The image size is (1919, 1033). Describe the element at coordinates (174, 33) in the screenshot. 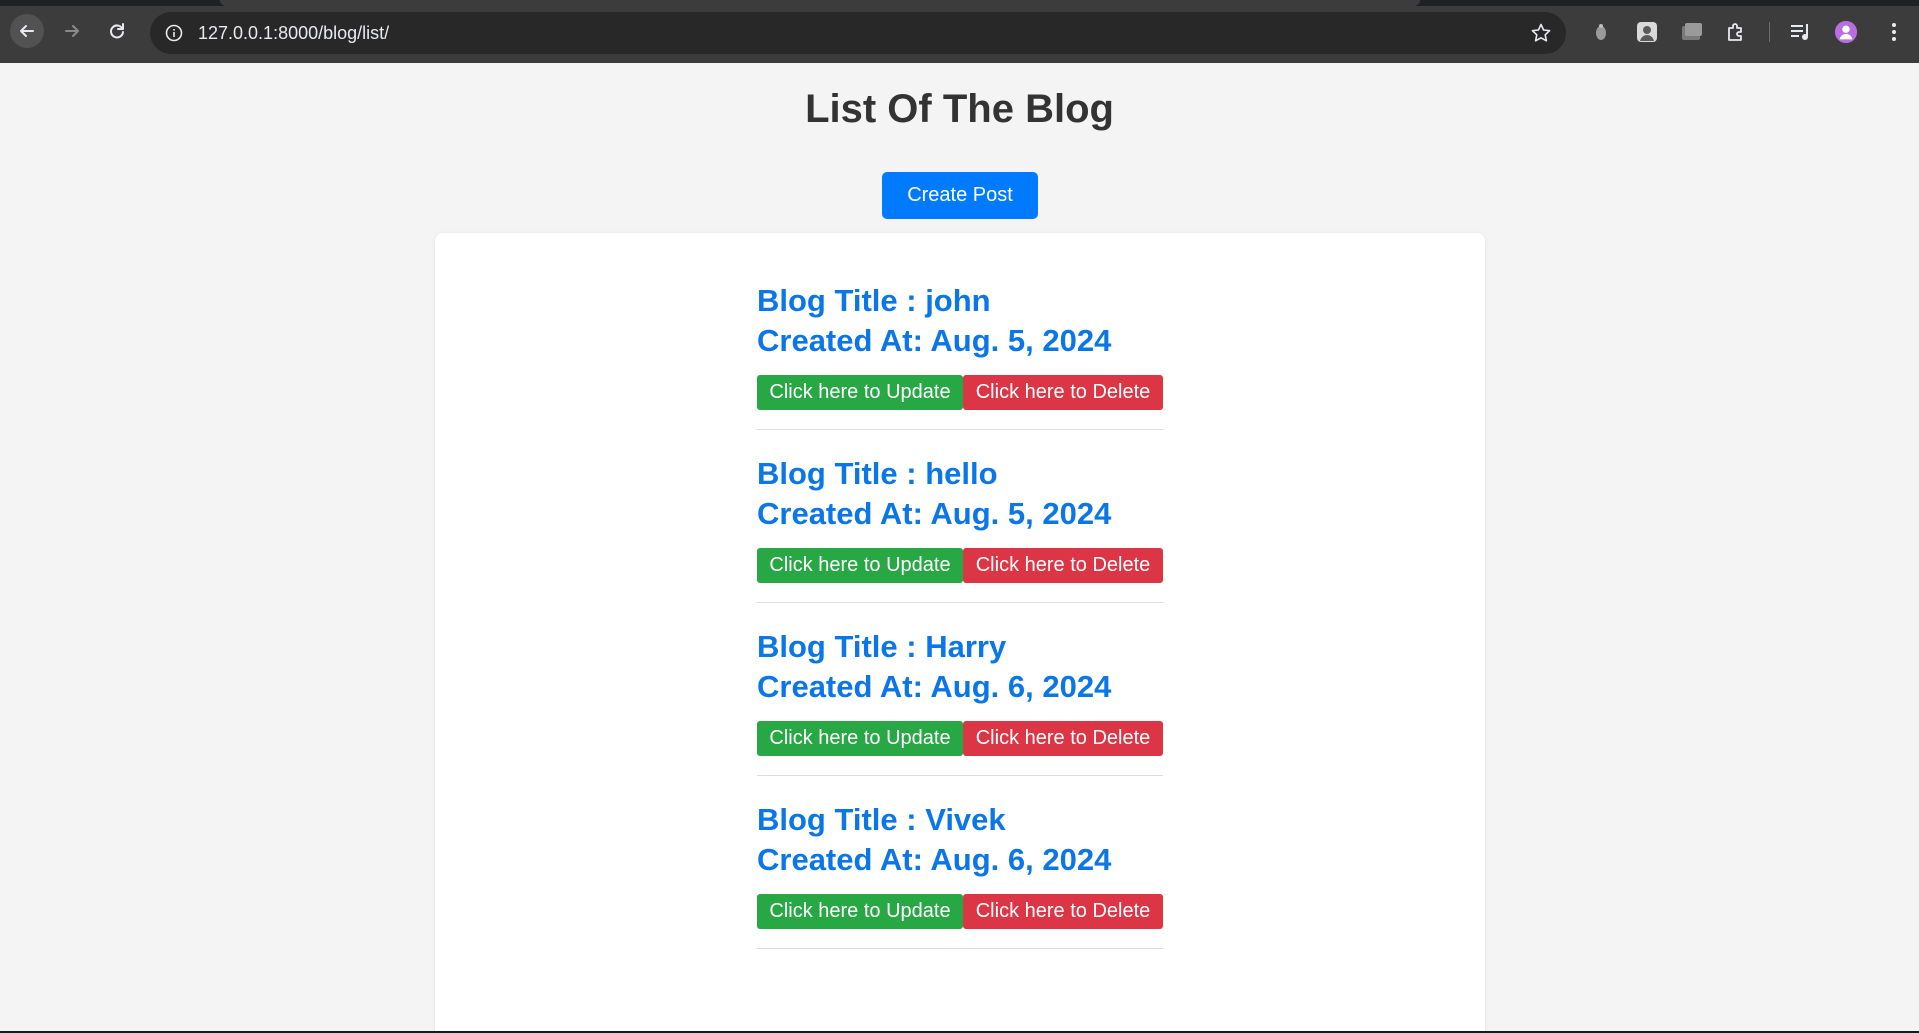

I see `info-icon` at that location.